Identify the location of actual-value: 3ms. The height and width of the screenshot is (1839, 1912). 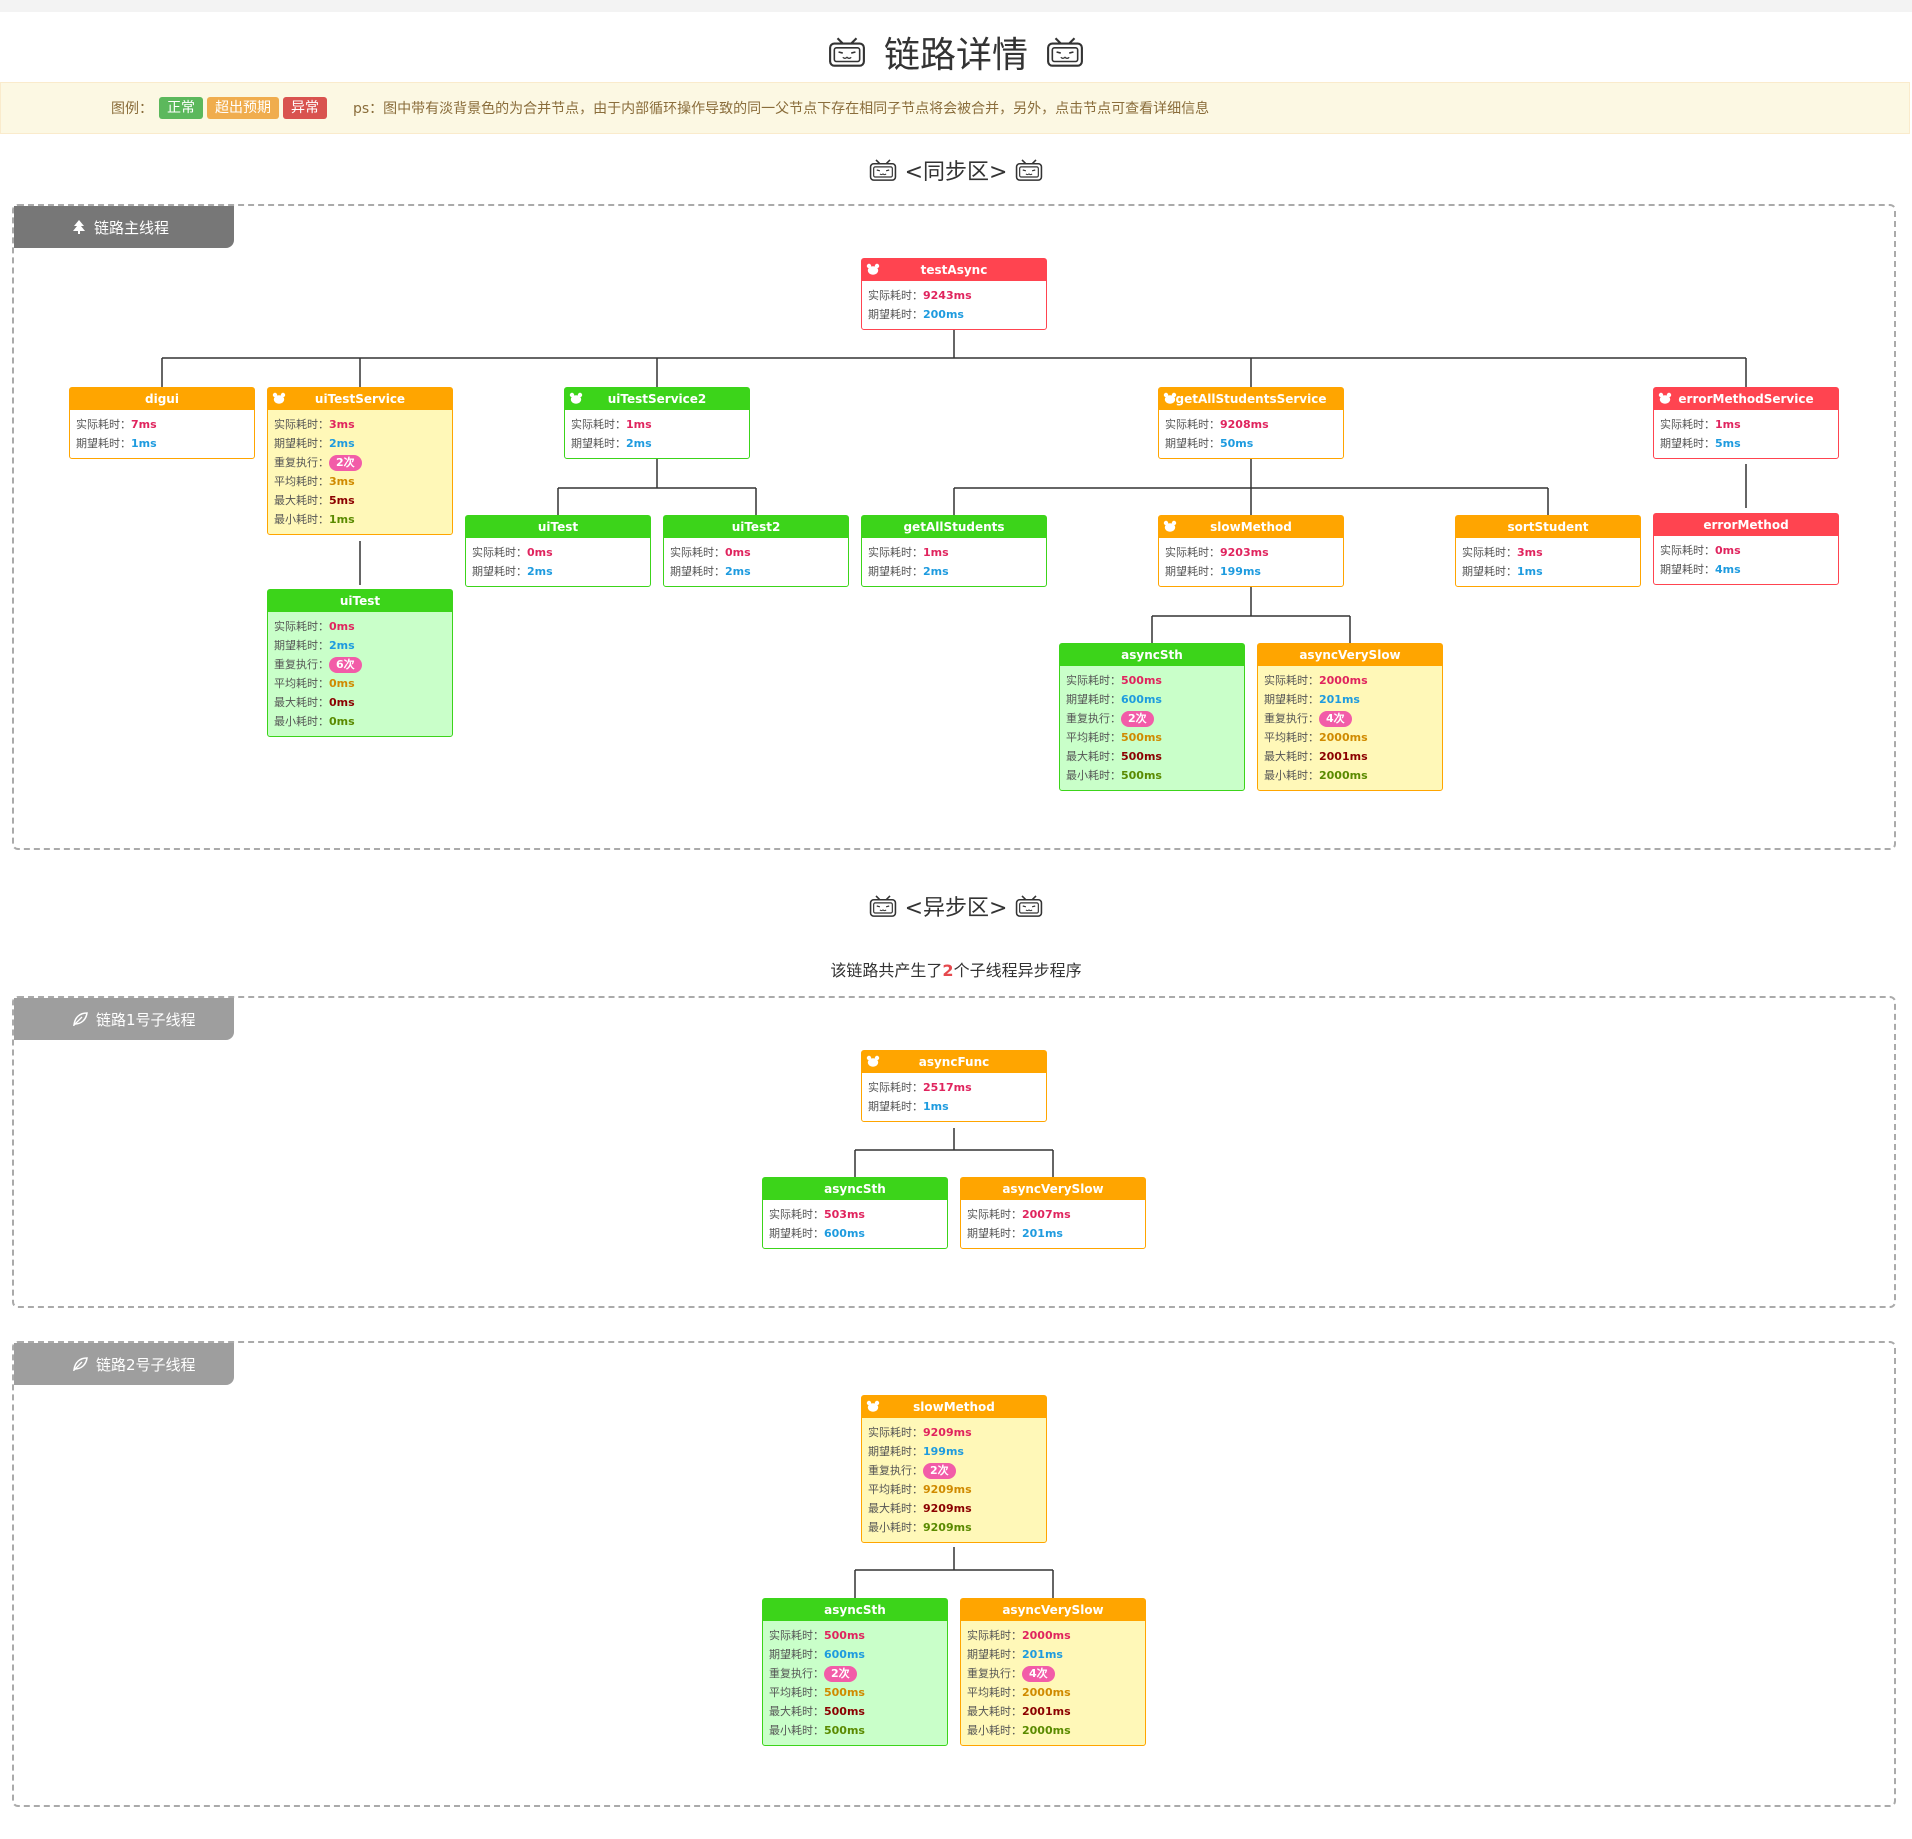
(1530, 552).